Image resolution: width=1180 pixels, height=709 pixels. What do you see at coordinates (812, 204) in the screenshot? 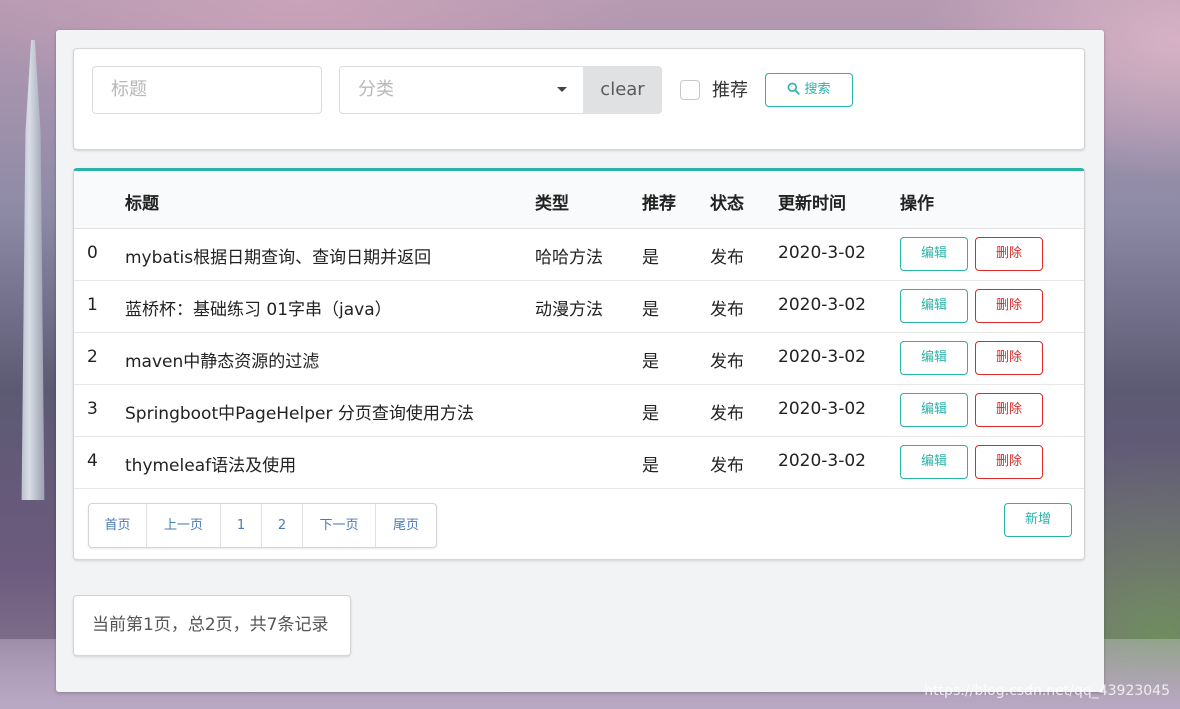
I see `header-updated: 更新时间` at bounding box center [812, 204].